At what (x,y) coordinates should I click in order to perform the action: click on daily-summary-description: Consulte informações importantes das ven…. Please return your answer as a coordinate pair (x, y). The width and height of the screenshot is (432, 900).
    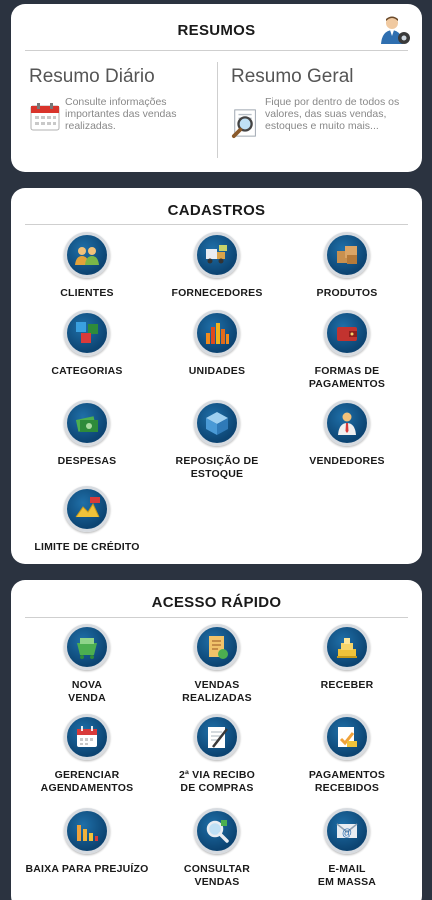
    Looking at the image, I should click on (121, 114).